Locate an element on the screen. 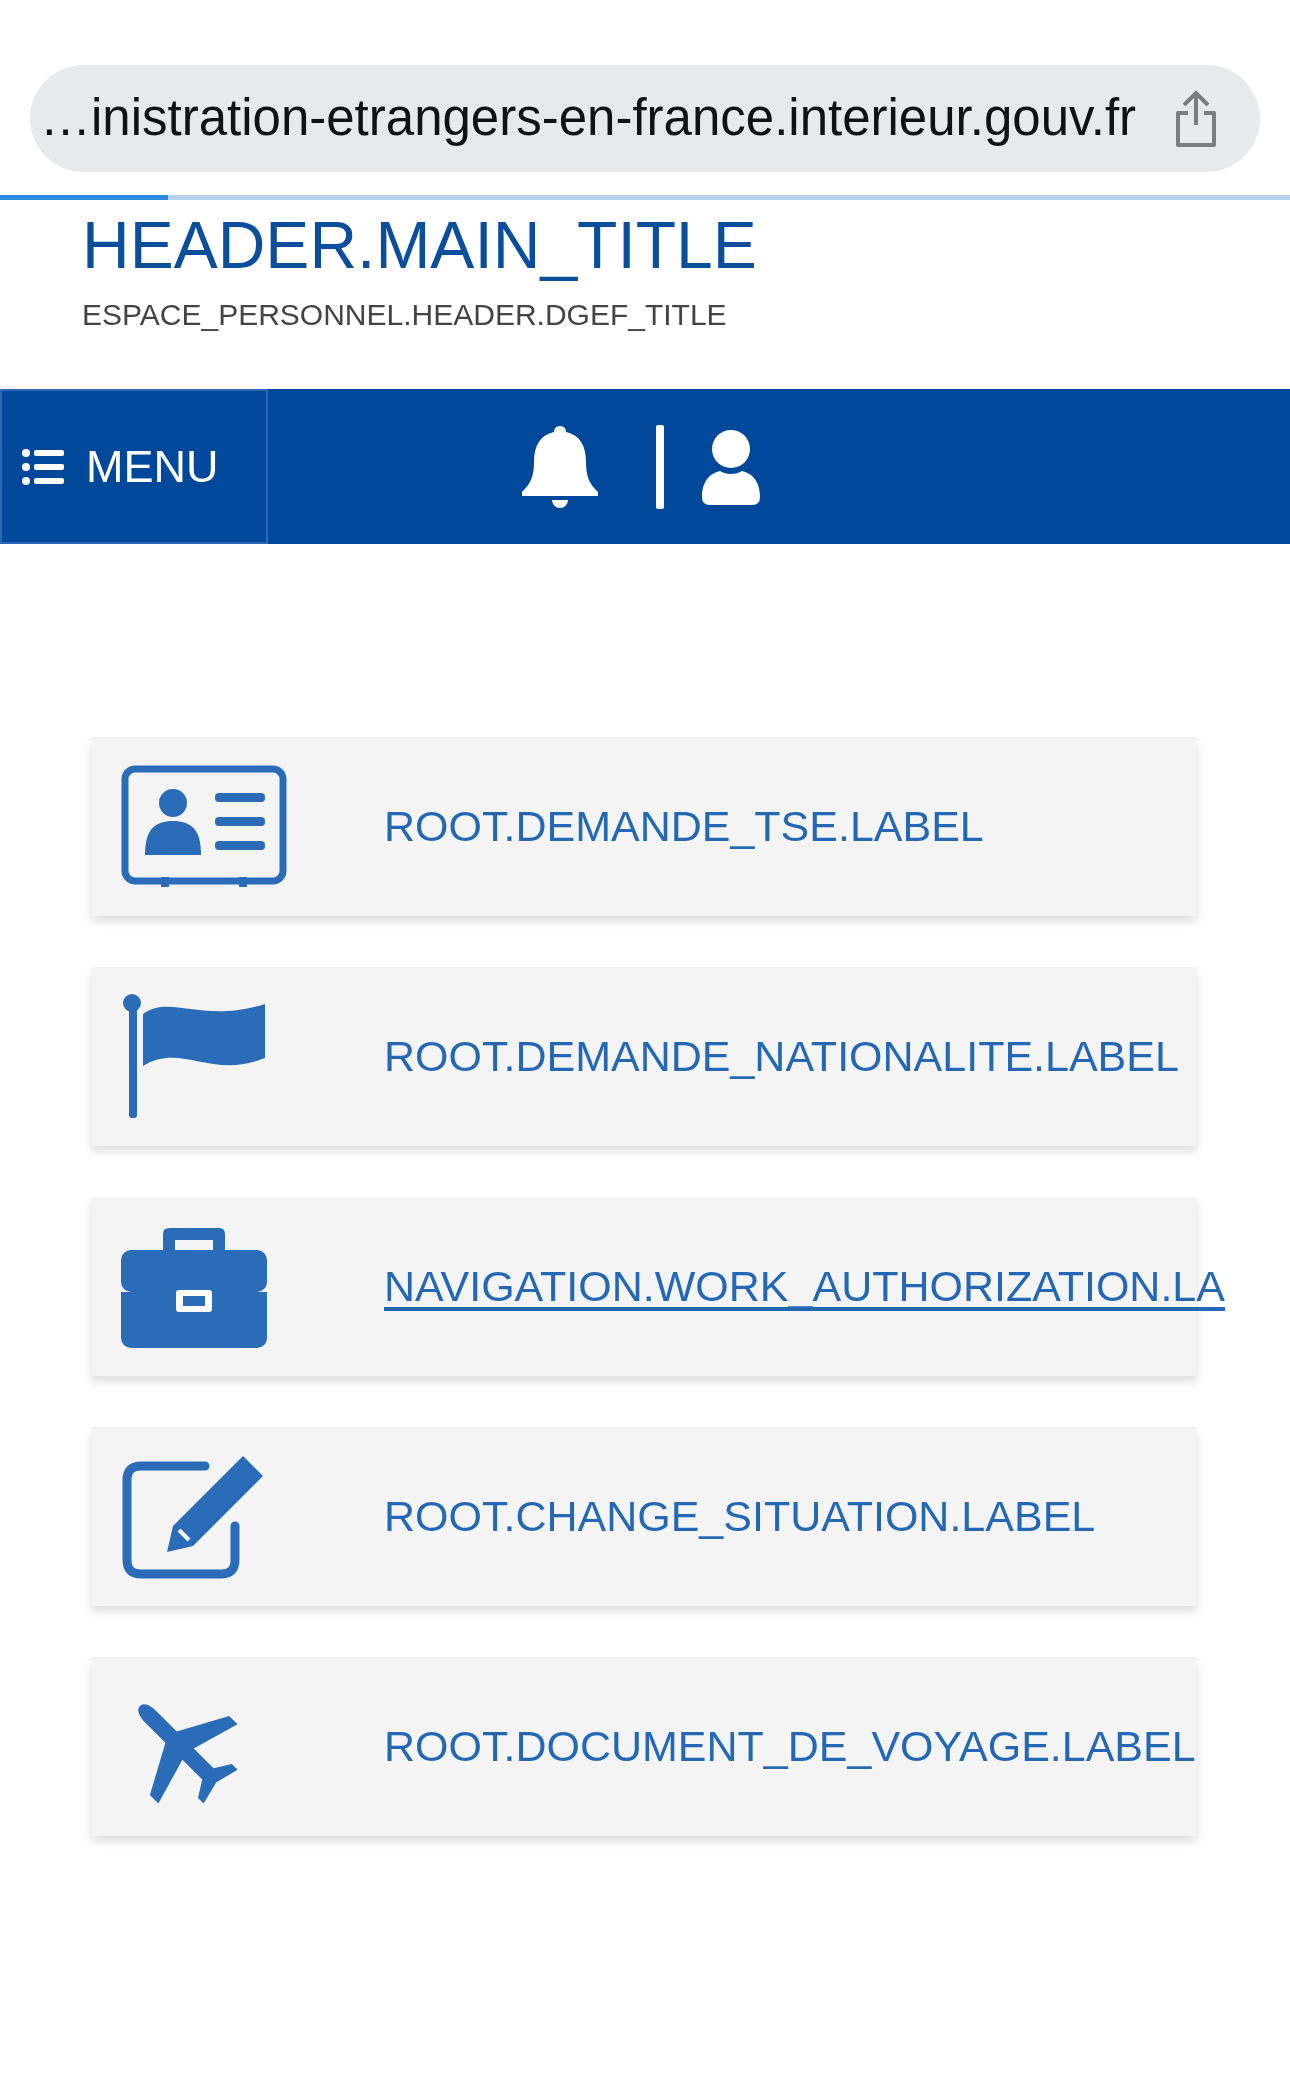  address-bar: …inistration-etrangers-en-france.interieur.gouv.fr is located at coordinates (645, 118).